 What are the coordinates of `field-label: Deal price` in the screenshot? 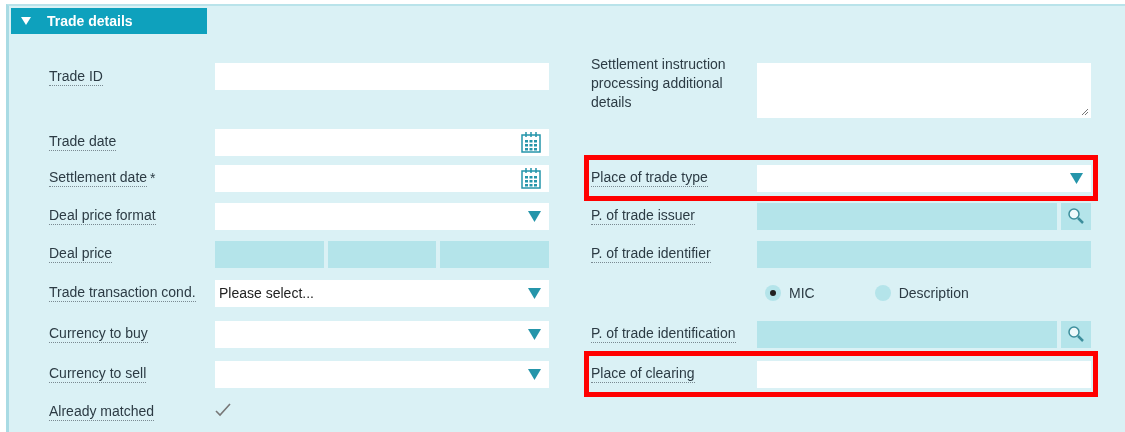 It's located at (81, 254).